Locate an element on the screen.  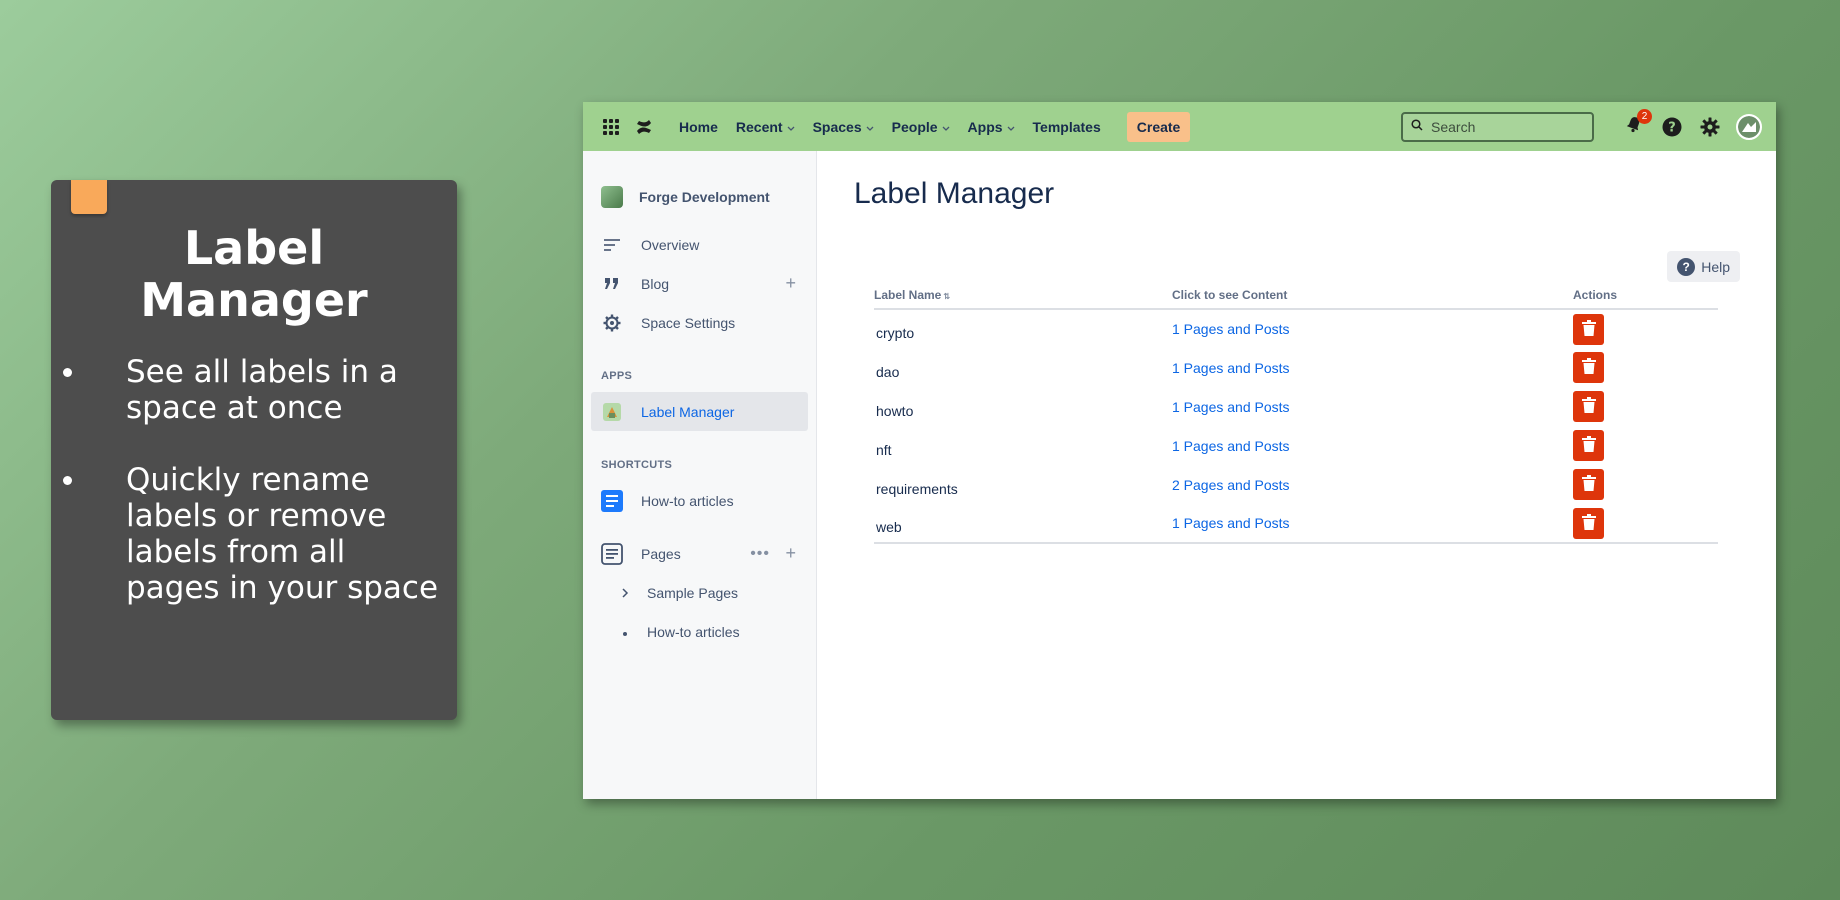
nav-home: Home is located at coordinates (698, 127).